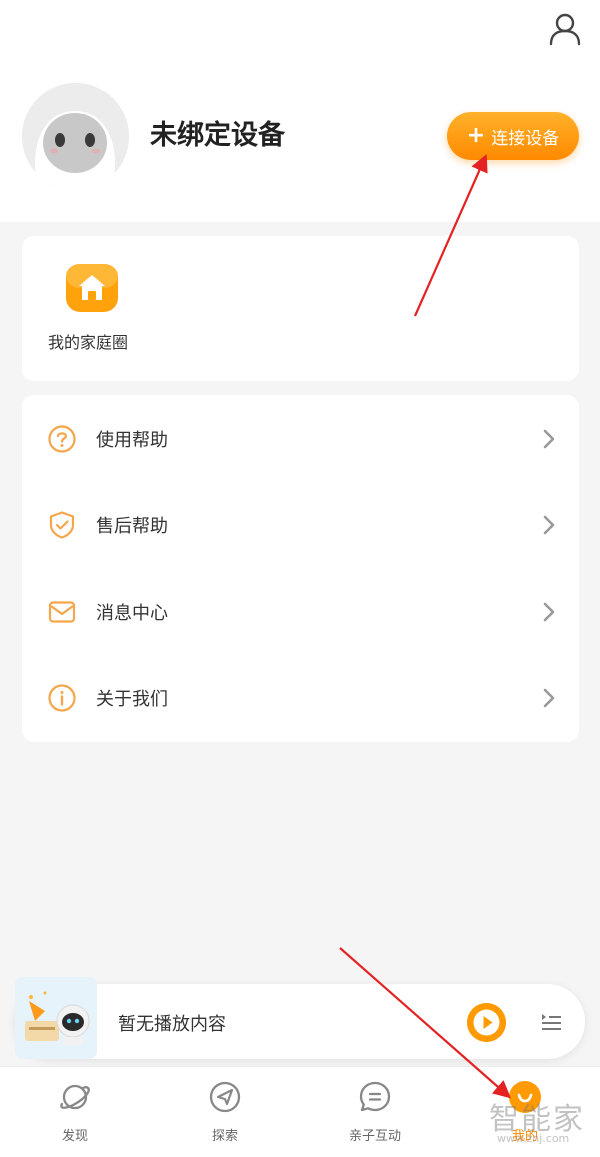  I want to click on menu-item-label: 售后帮助, so click(132, 526).